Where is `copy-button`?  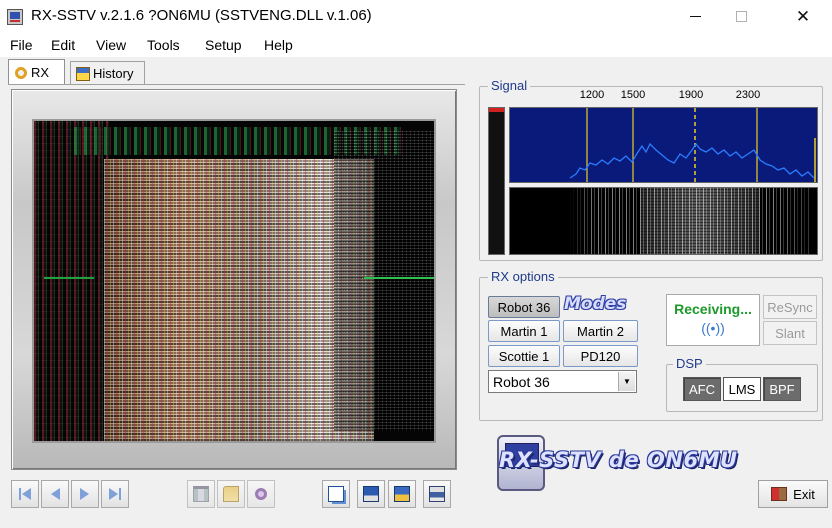
copy-button is located at coordinates (336, 494).